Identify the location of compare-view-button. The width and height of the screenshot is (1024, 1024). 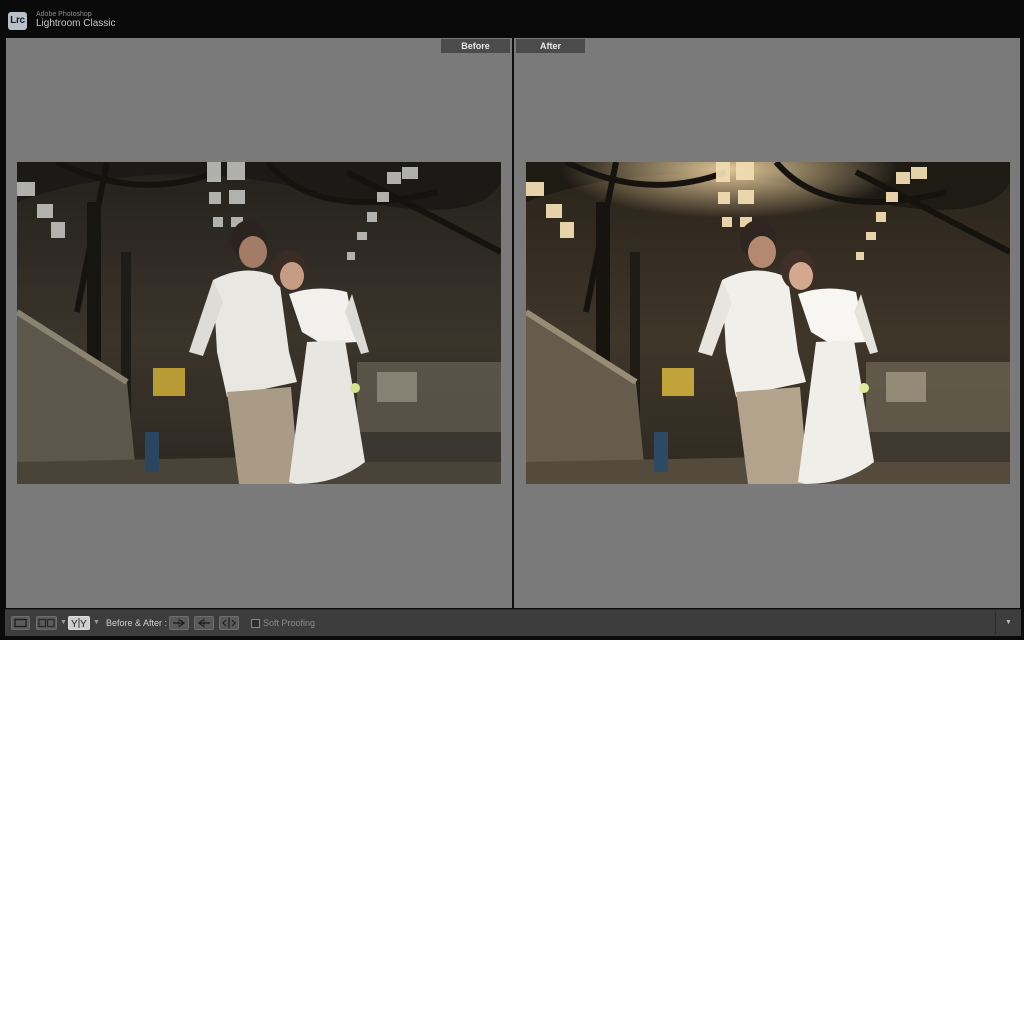
(46, 623).